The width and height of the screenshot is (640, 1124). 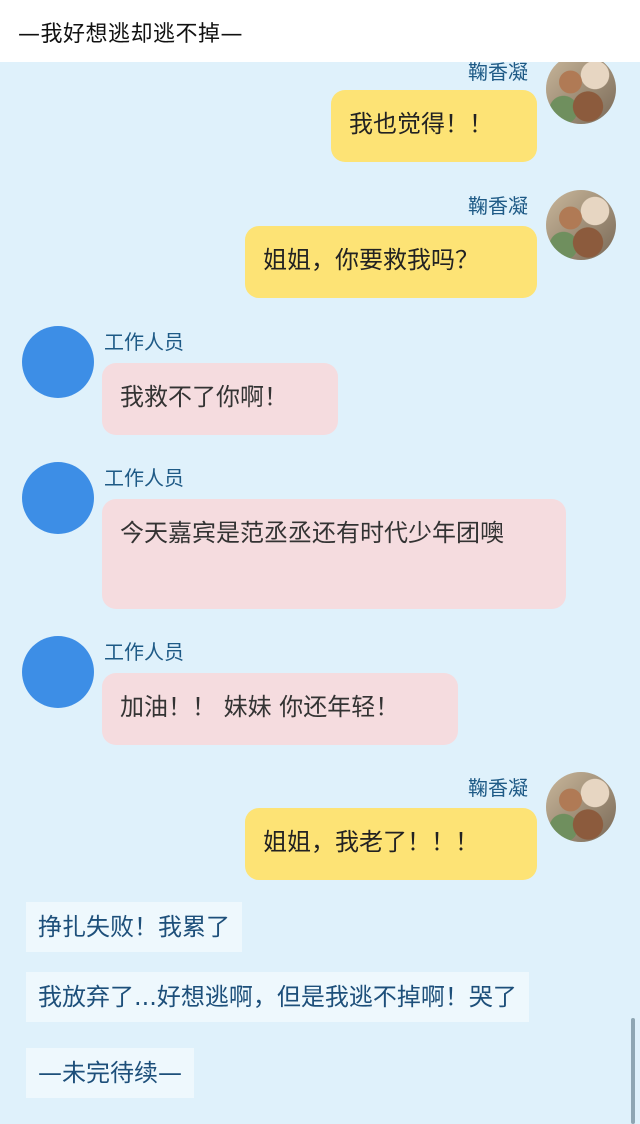 I want to click on message-text: 加油！！ 妹妹 你还年轻！, so click(x=260, y=707).